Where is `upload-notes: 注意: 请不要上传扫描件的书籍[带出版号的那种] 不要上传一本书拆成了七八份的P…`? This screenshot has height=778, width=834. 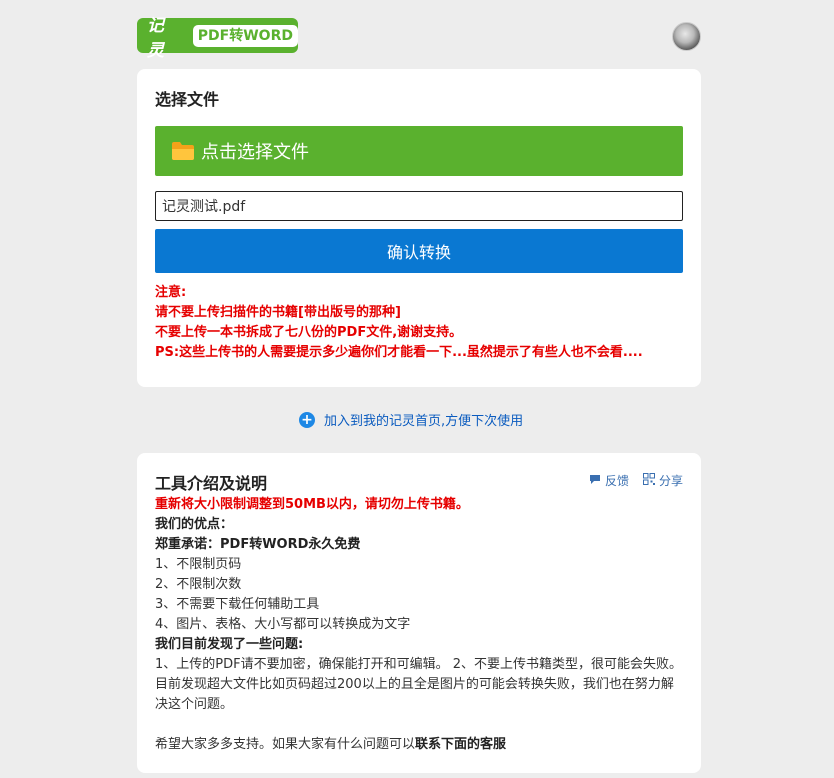 upload-notes: 注意: 请不要上传扫描件的书籍[带出版号的那种] 不要上传一本书拆成了七八份的P… is located at coordinates (420, 323).